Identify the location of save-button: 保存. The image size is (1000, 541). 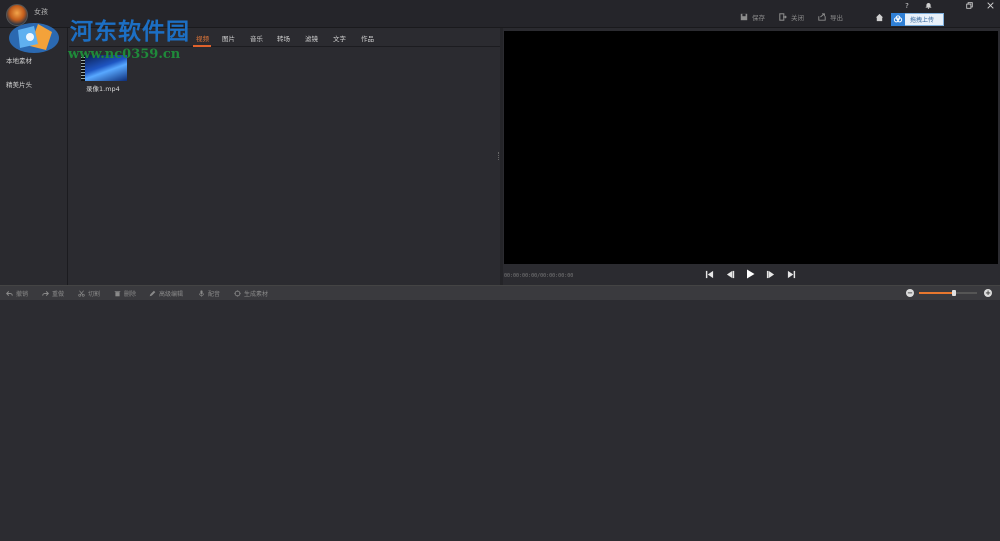
(752, 17).